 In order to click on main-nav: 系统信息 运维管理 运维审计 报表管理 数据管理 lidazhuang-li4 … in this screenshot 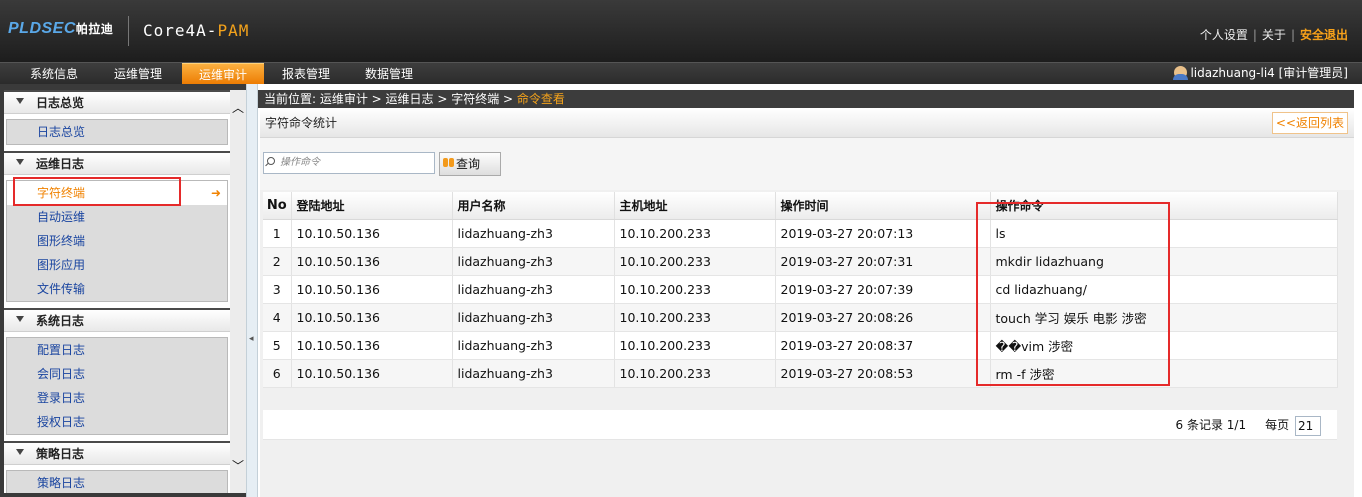, I will do `click(681, 73)`.